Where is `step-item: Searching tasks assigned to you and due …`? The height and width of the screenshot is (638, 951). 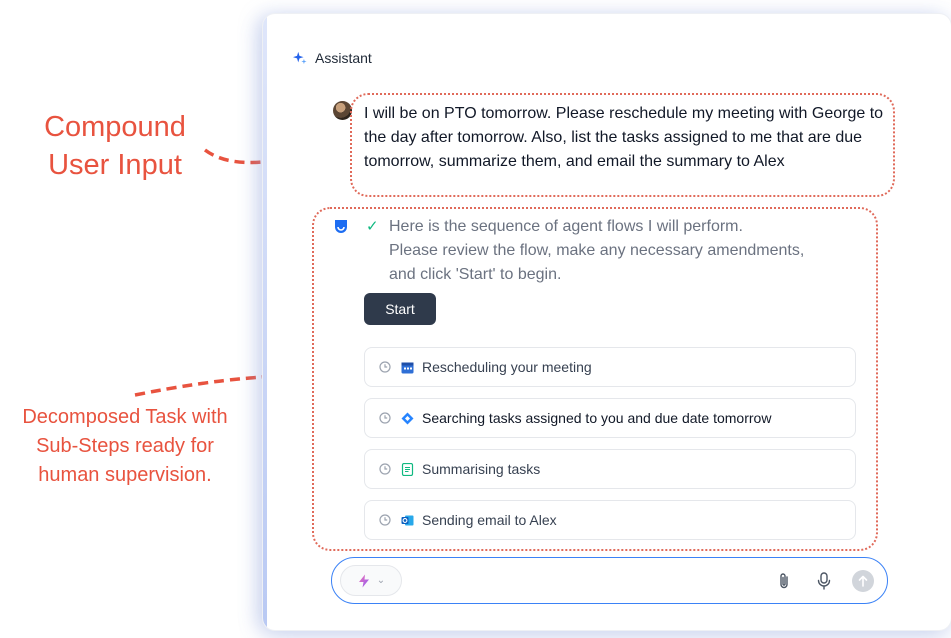
step-item: Searching tasks assigned to you and due … is located at coordinates (610, 418).